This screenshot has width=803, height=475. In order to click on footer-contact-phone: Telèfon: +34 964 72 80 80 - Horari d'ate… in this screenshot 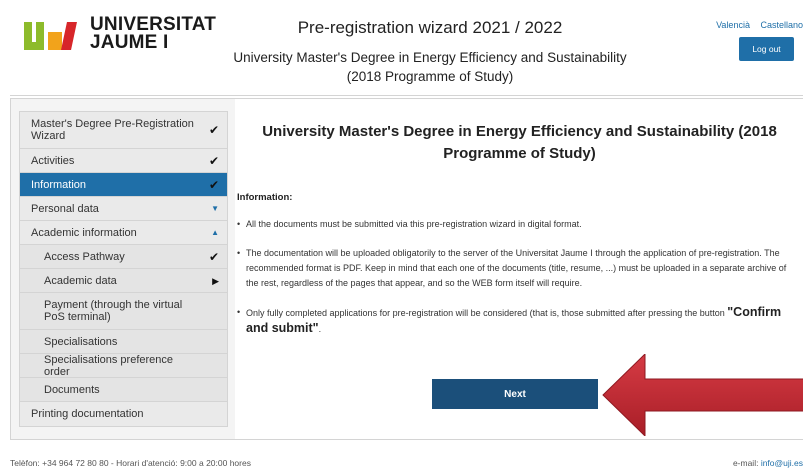, I will do `click(130, 463)`.